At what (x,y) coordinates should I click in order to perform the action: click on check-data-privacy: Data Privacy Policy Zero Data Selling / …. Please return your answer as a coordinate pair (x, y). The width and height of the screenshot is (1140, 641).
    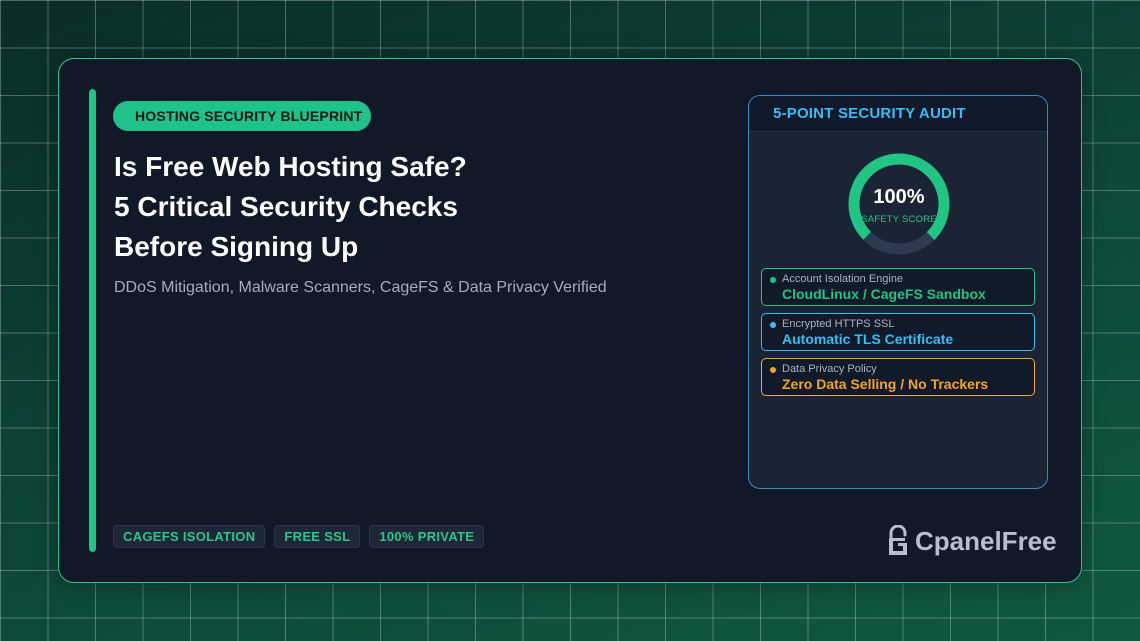
    Looking at the image, I should click on (898, 377).